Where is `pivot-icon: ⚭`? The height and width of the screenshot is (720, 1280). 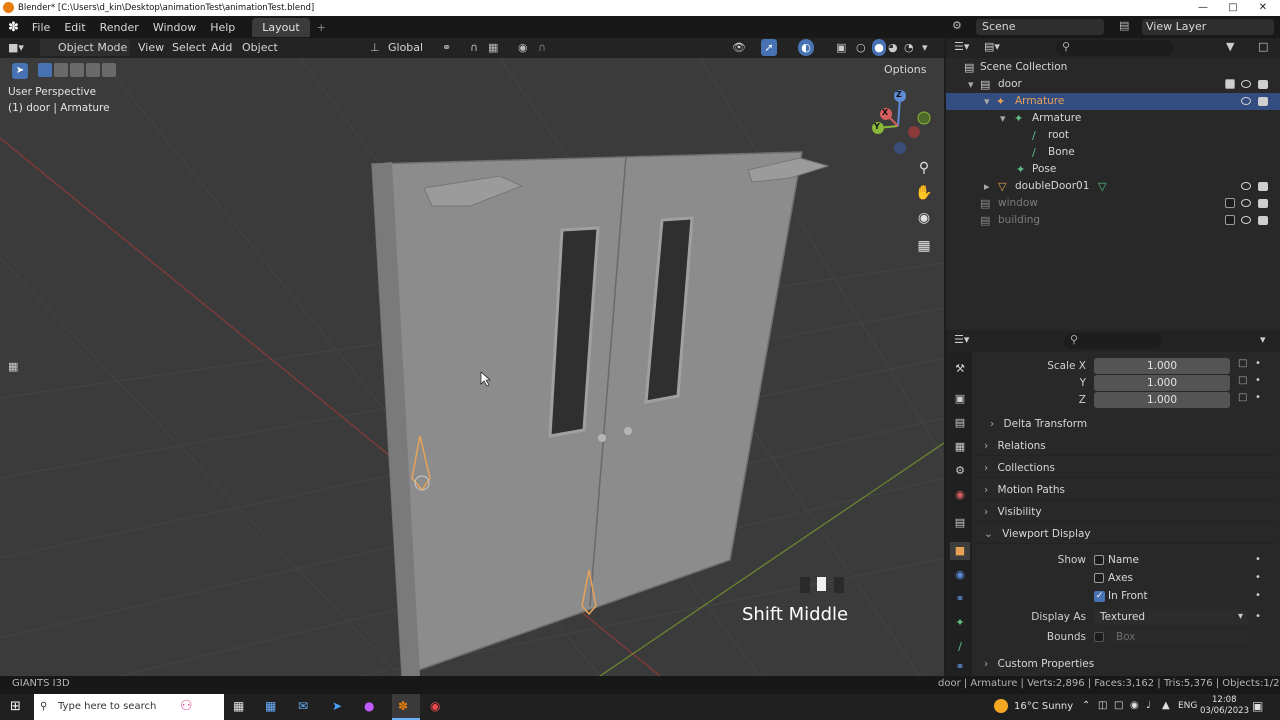
pivot-icon: ⚭ is located at coordinates (452, 47).